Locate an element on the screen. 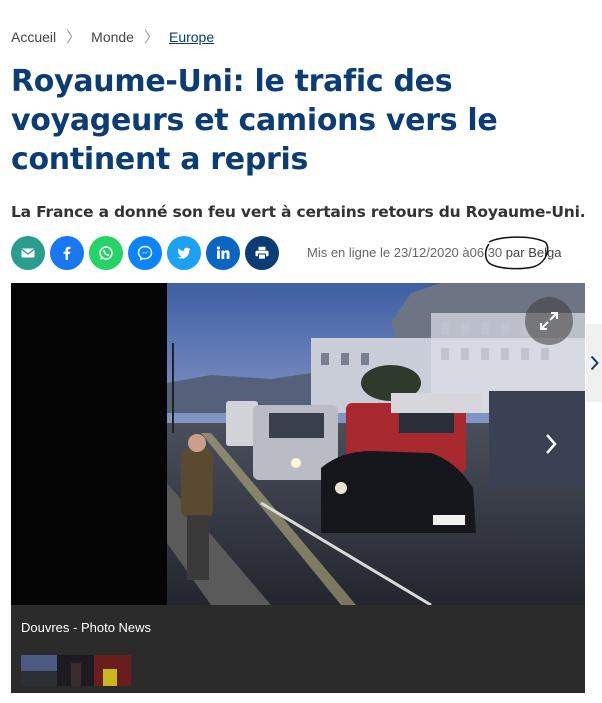  linkedin-icon is located at coordinates (223, 252).